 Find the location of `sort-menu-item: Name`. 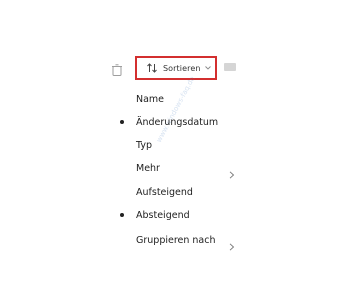

sort-menu-item: Name is located at coordinates (184, 99).